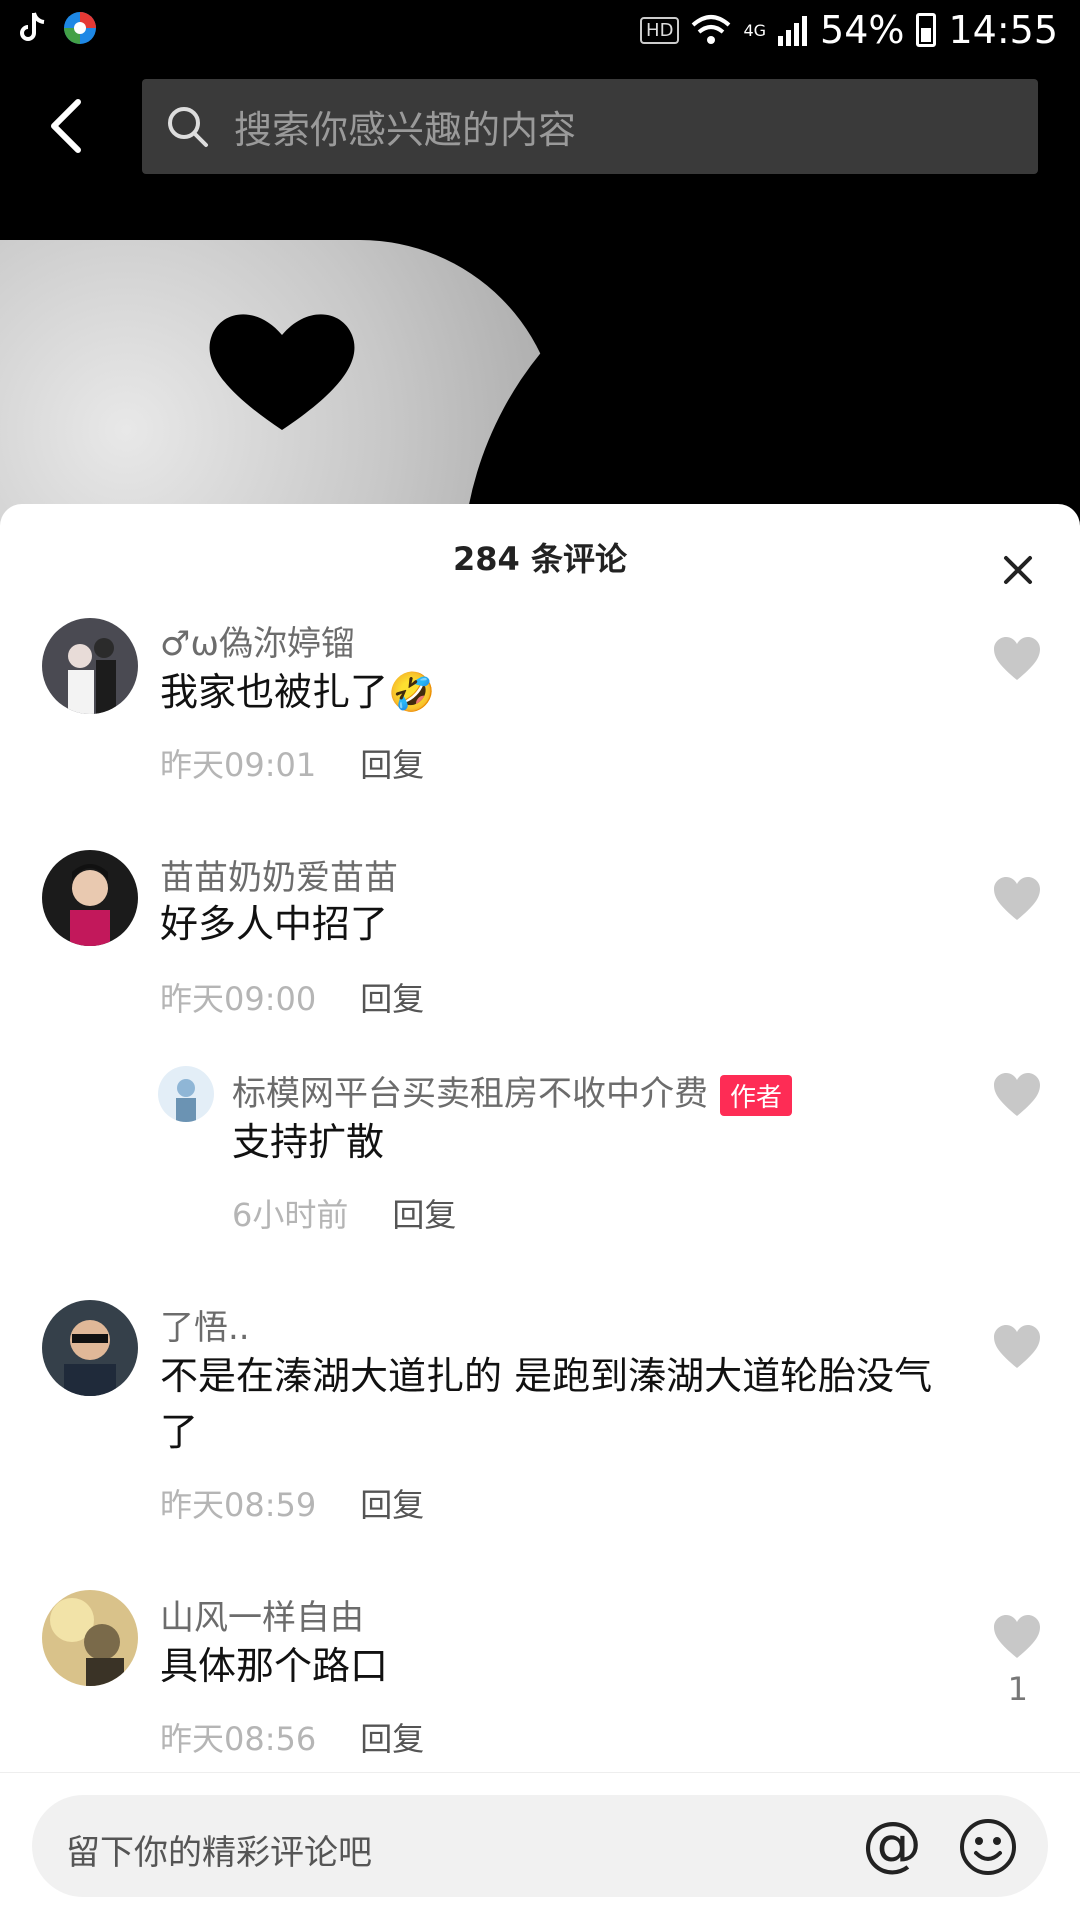 This screenshot has width=1080, height=1920. I want to click on comment-input: 留下你的精彩评论吧 @, so click(540, 1846).